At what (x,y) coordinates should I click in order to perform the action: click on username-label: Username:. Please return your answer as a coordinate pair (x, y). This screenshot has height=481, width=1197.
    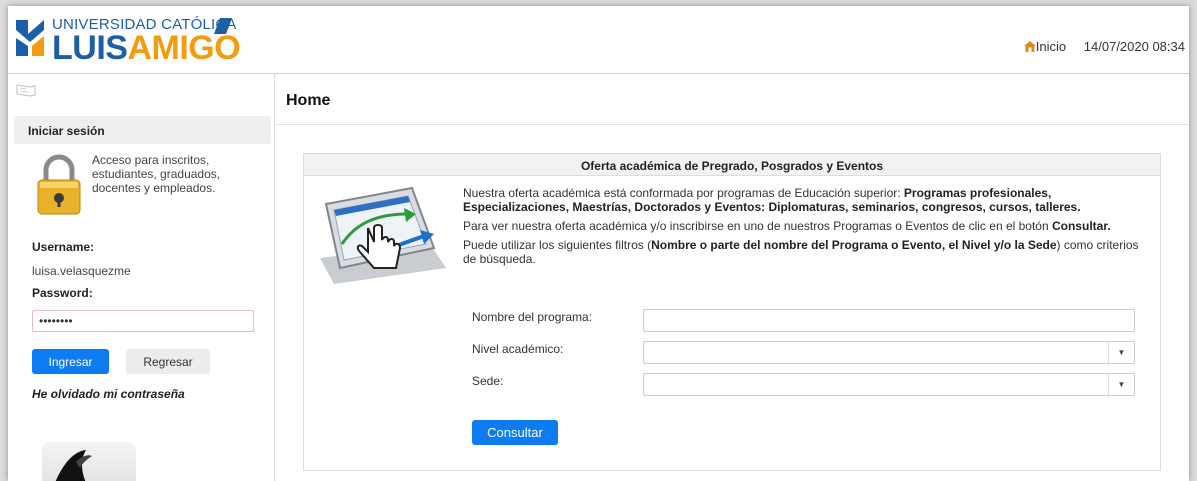
    Looking at the image, I should click on (63, 247).